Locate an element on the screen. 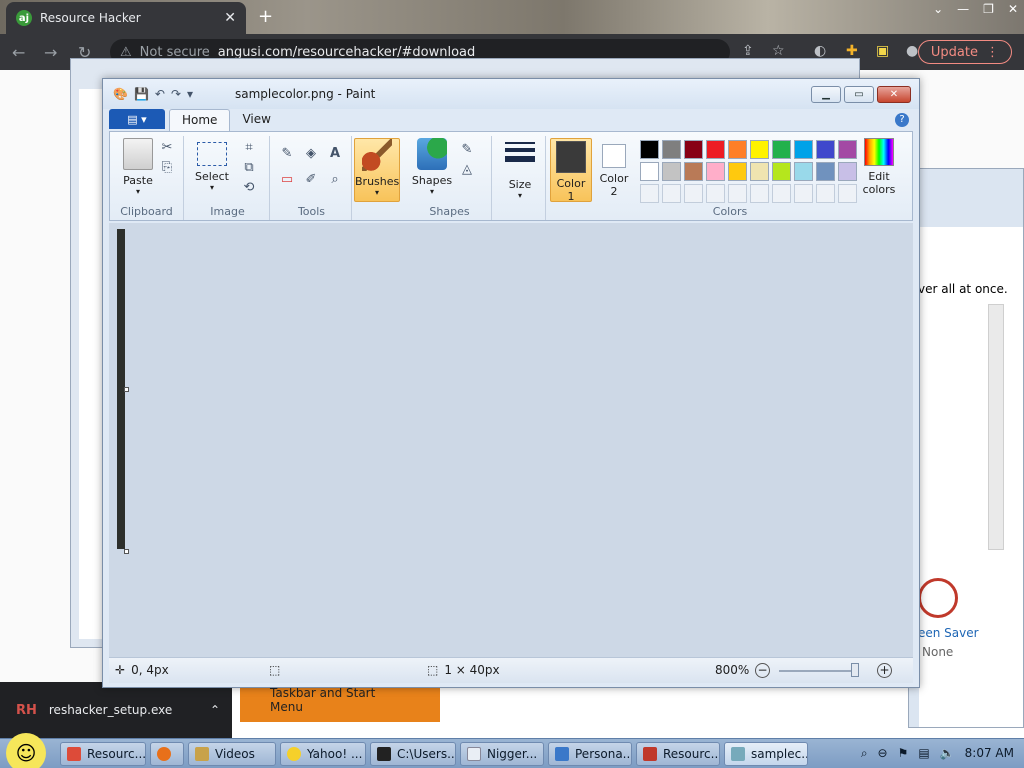 This screenshot has height=768, width=1024. new-tab-icon: + is located at coordinates (265, 16).